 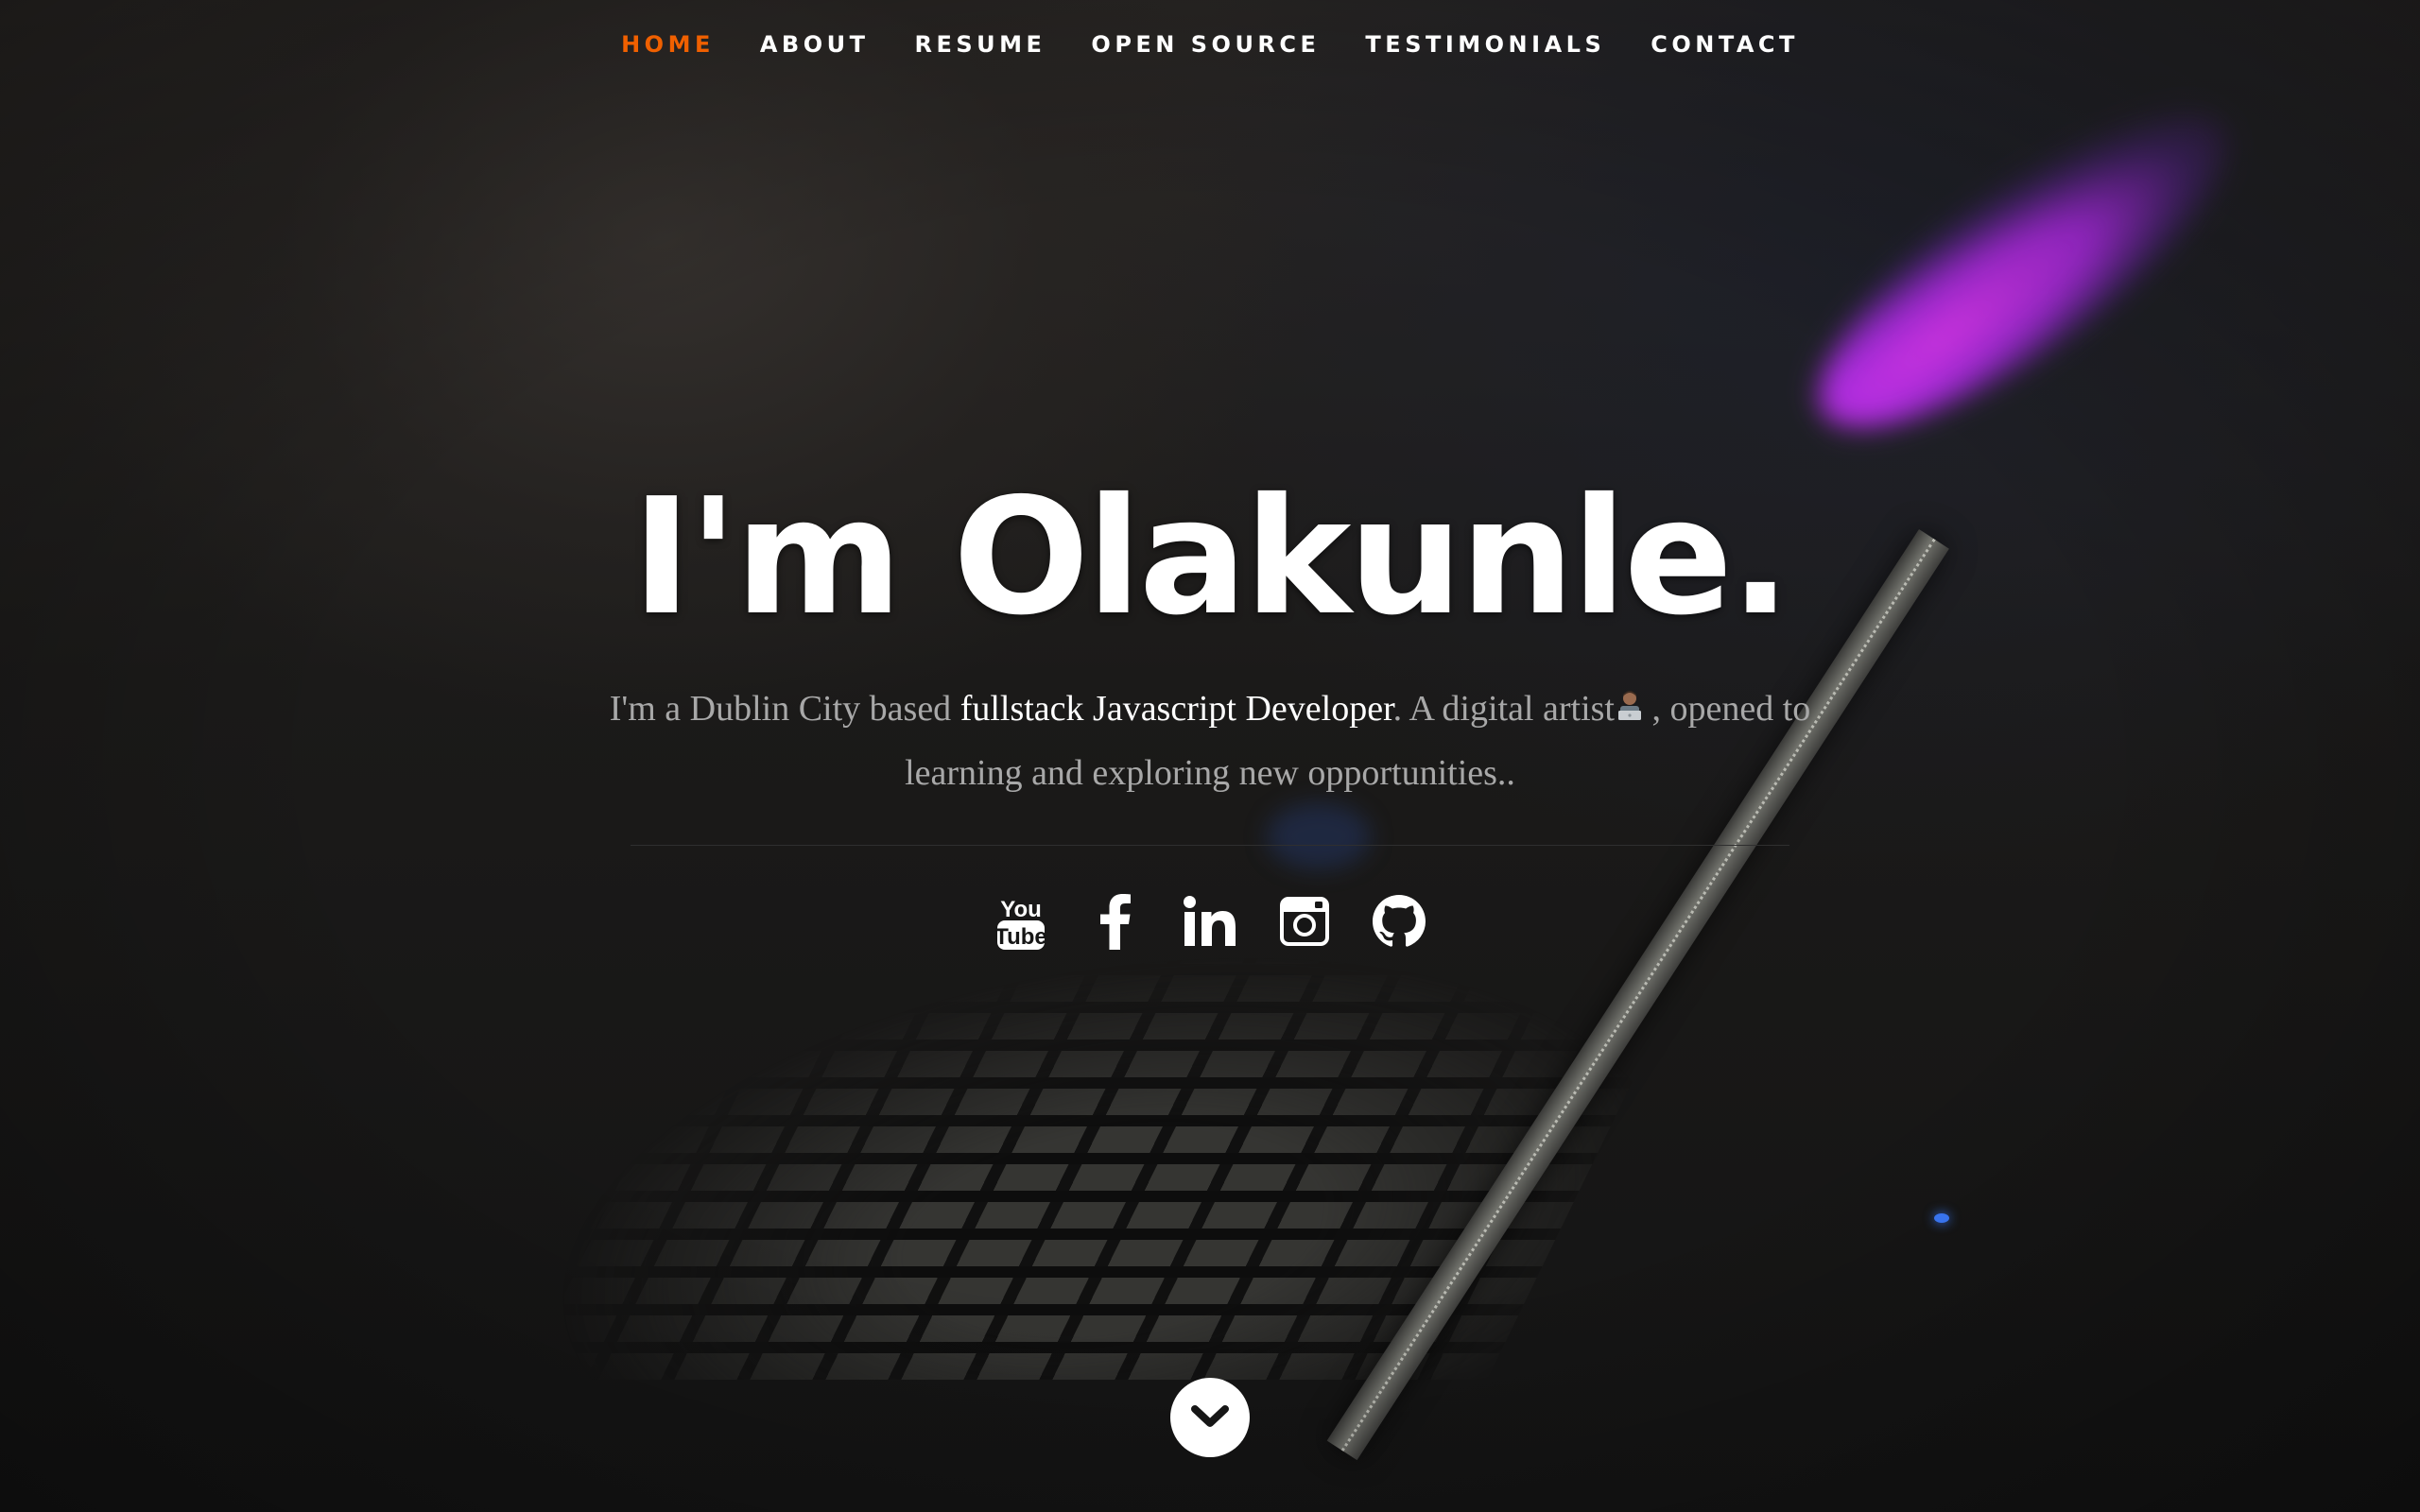 I want to click on banner-divider, so click(x=1210, y=845).